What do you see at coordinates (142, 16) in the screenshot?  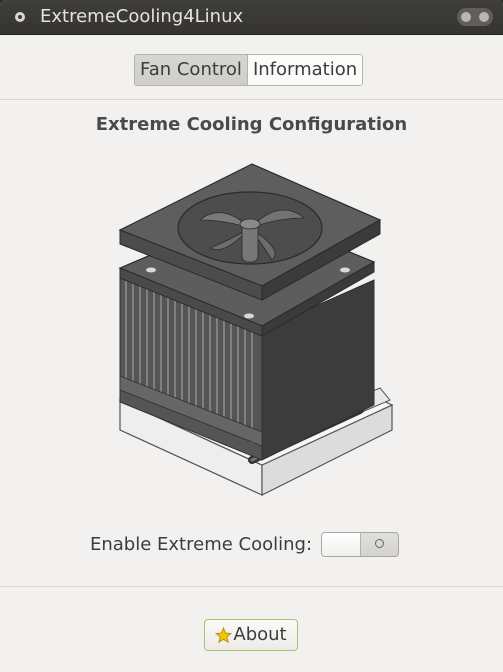 I see `window-title: ExtremeCooling4Linux` at bounding box center [142, 16].